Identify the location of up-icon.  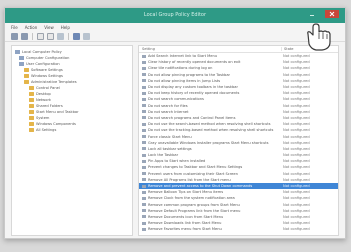
(40, 36).